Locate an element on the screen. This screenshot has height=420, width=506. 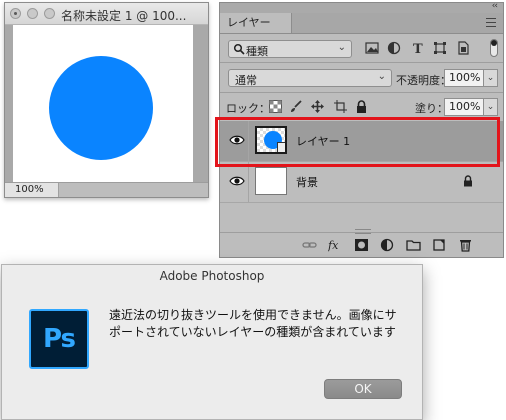
new-adjustment-layer-icon is located at coordinates (387, 245).